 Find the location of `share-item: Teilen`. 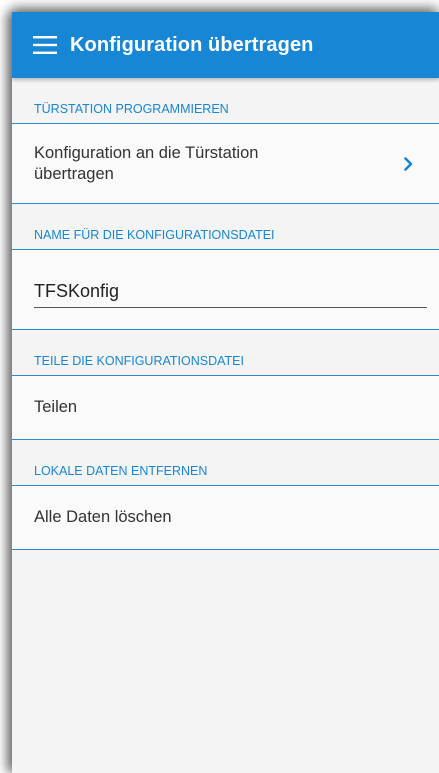

share-item: Teilen is located at coordinates (225, 408).